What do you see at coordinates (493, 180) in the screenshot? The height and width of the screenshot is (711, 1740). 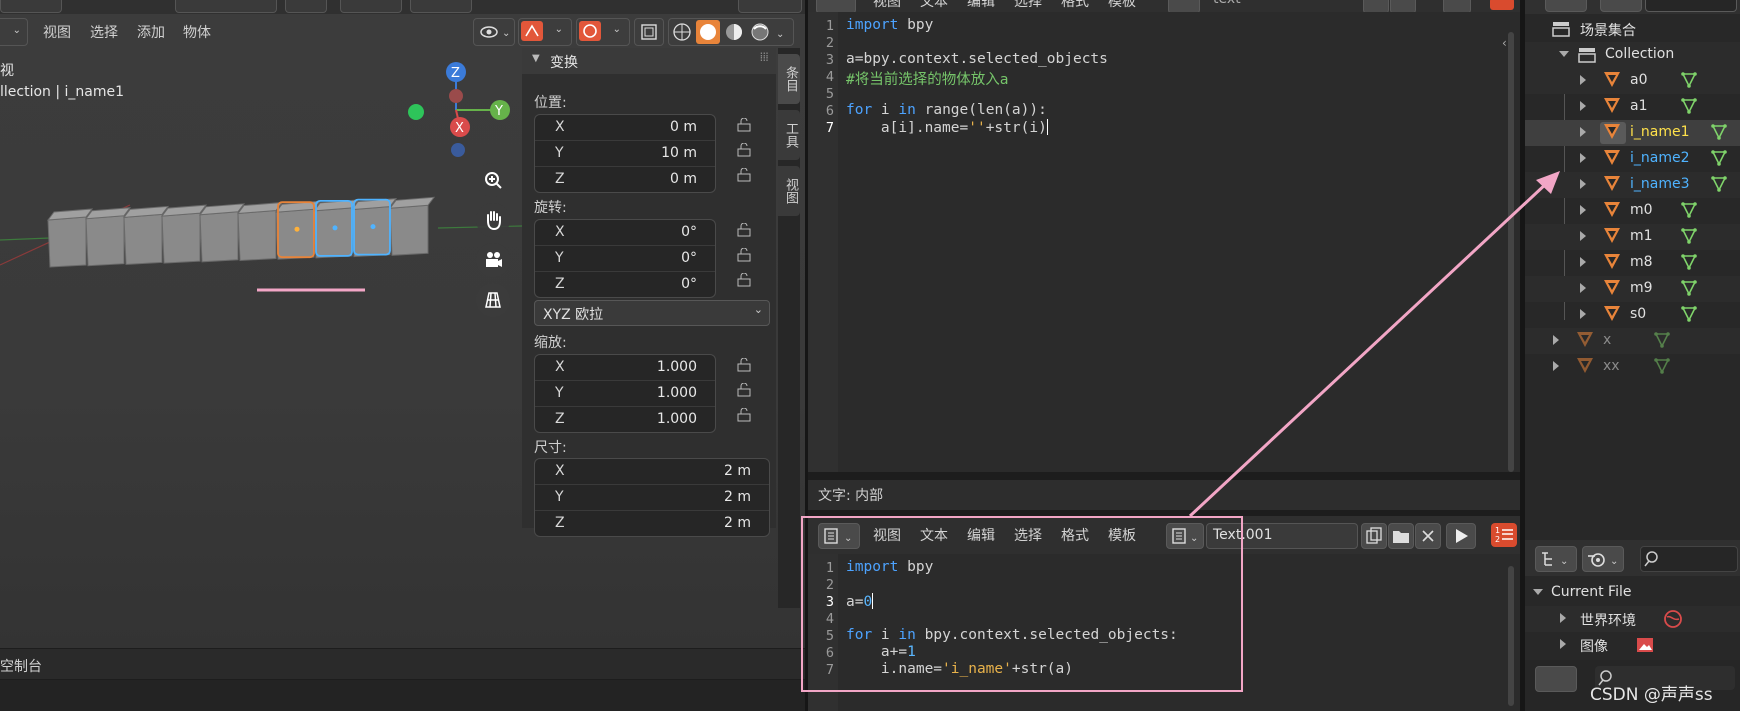 I see `zoom-button` at bounding box center [493, 180].